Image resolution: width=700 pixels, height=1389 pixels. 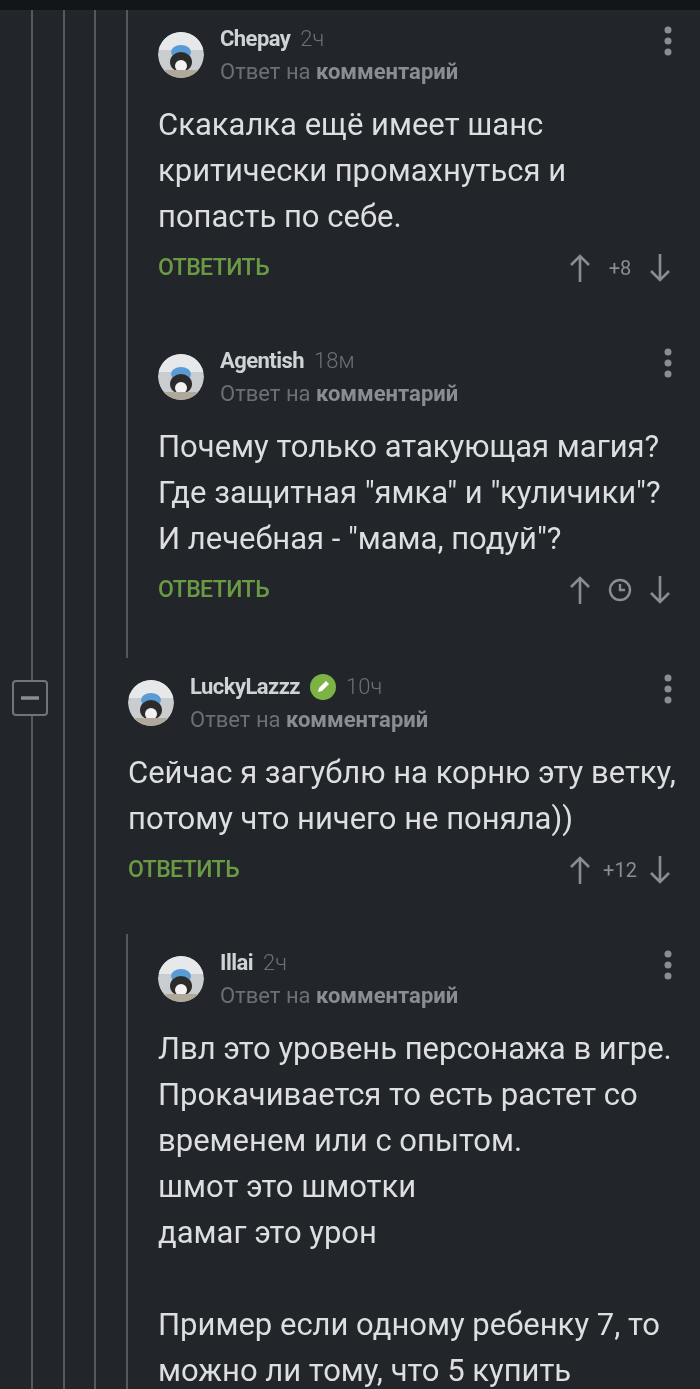 I want to click on minus-icon, so click(x=30, y=698).